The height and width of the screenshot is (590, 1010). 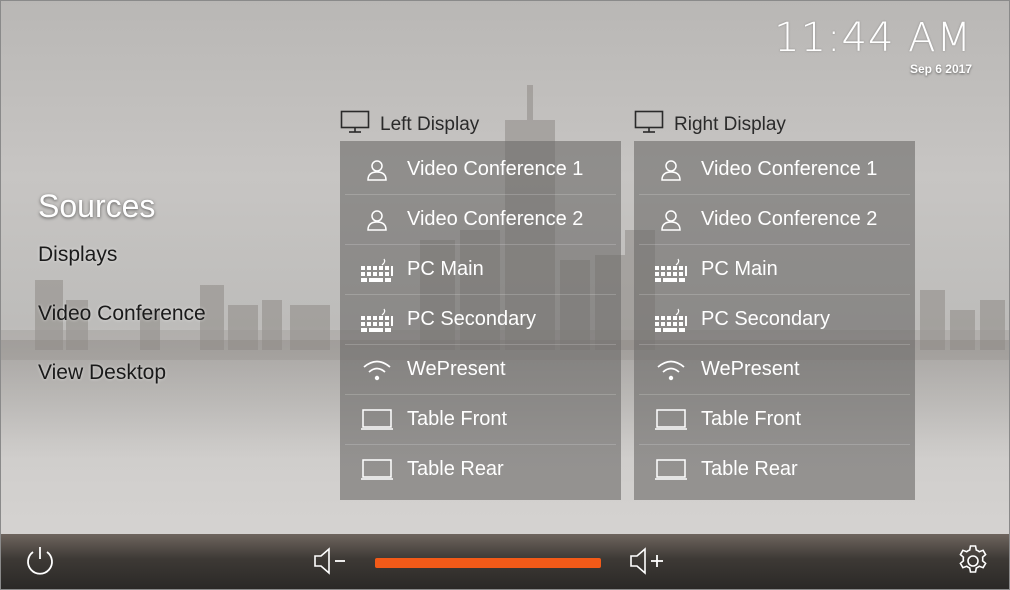 I want to click on left-source-pc-secondary: PC Secondary, so click(x=480, y=320).